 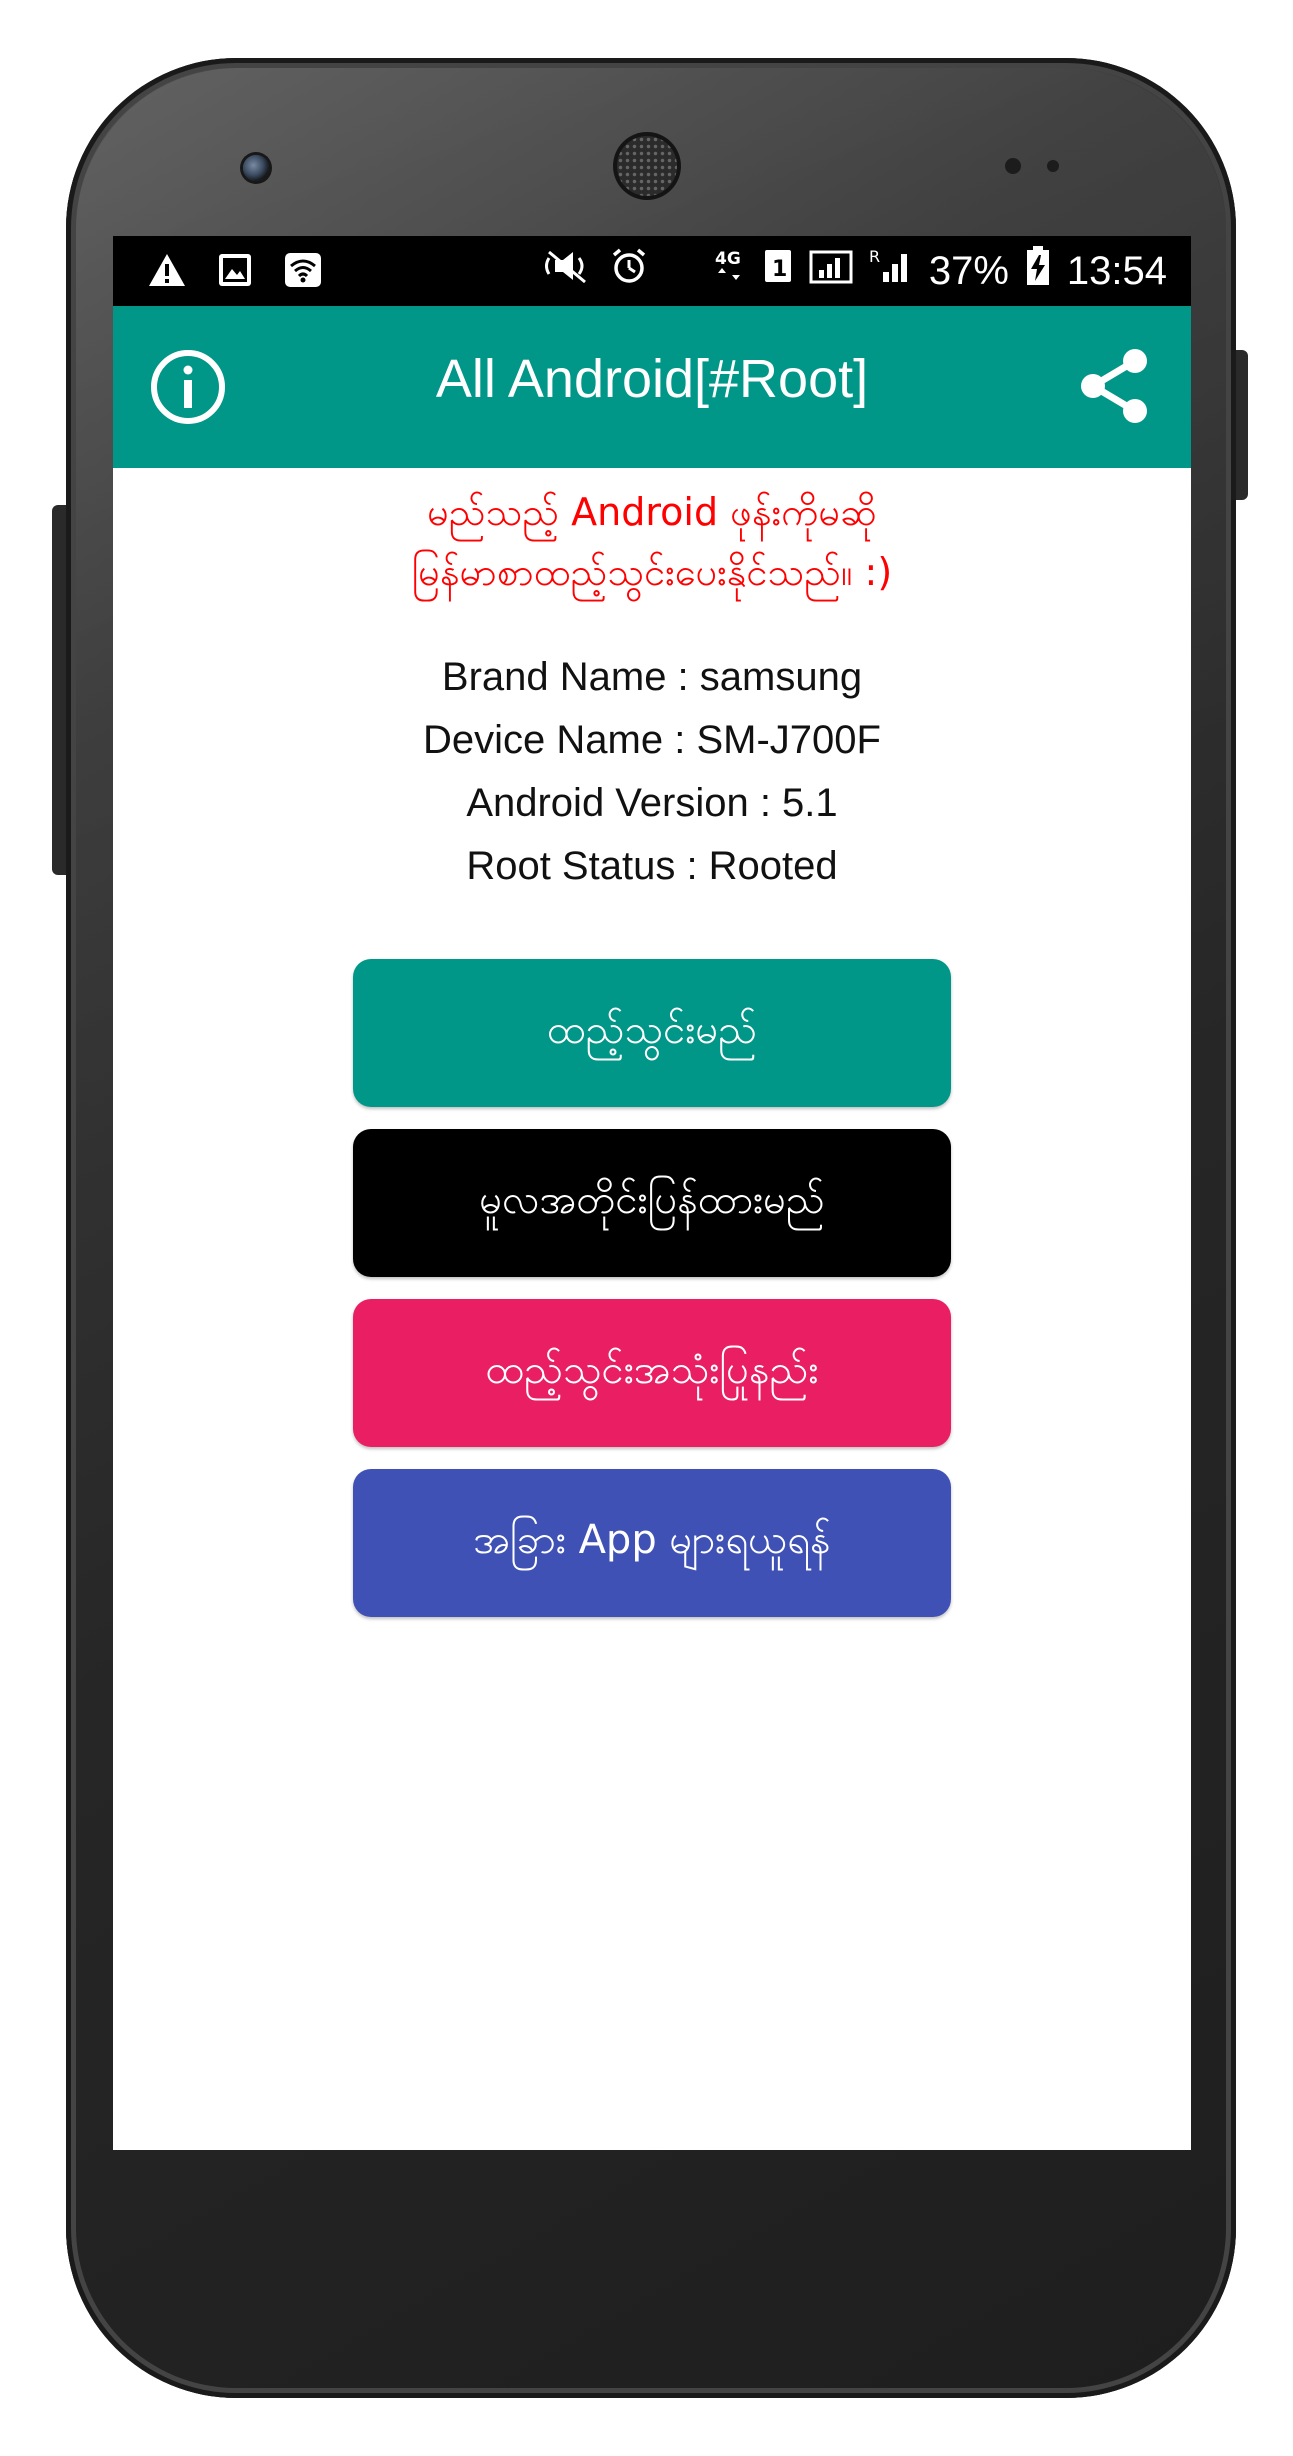 I want to click on how-to-use-button: ထည့်သွင်းအသုံးပြုနည်း, so click(x=652, y=1373).